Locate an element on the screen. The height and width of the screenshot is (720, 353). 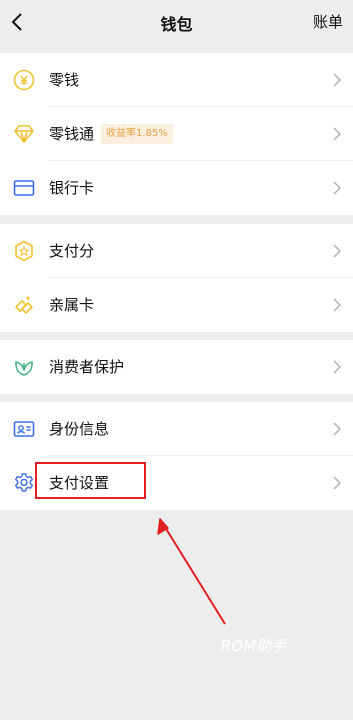
row-label: 亲属卡 is located at coordinates (72, 305).